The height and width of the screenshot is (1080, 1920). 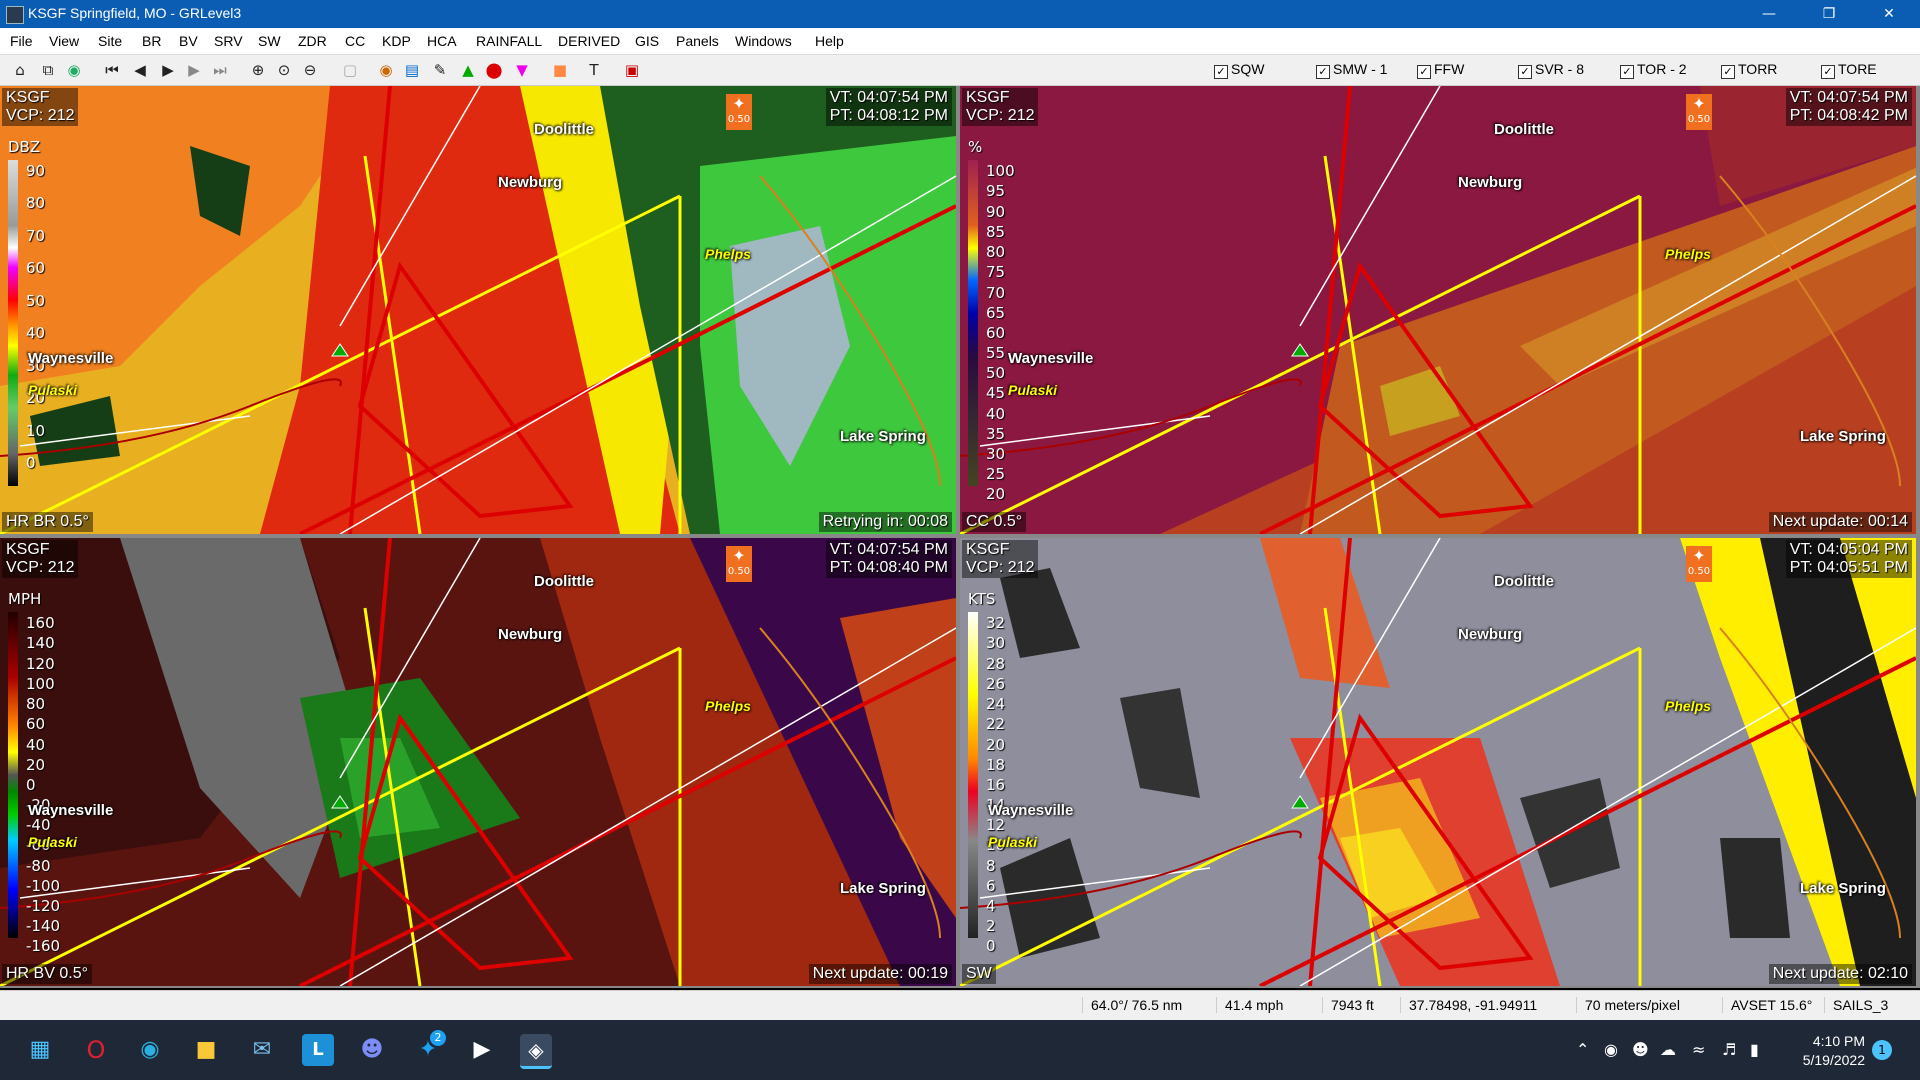 What do you see at coordinates (20, 70) in the screenshot?
I see `home-icon: ⌂` at bounding box center [20, 70].